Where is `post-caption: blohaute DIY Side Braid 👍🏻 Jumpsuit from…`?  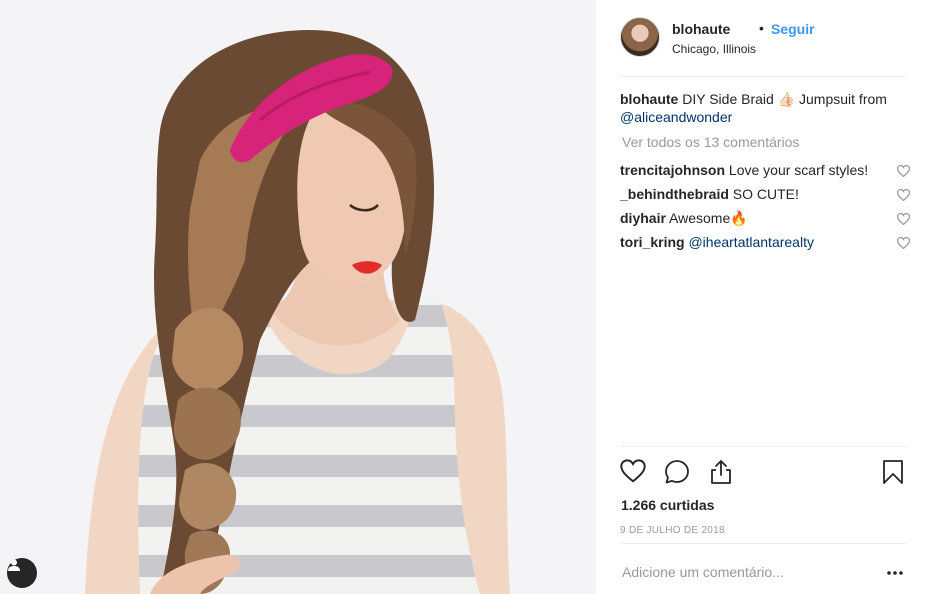 post-caption: blohaute DIY Side Braid 👍🏻 Jumpsuit from… is located at coordinates (762, 108).